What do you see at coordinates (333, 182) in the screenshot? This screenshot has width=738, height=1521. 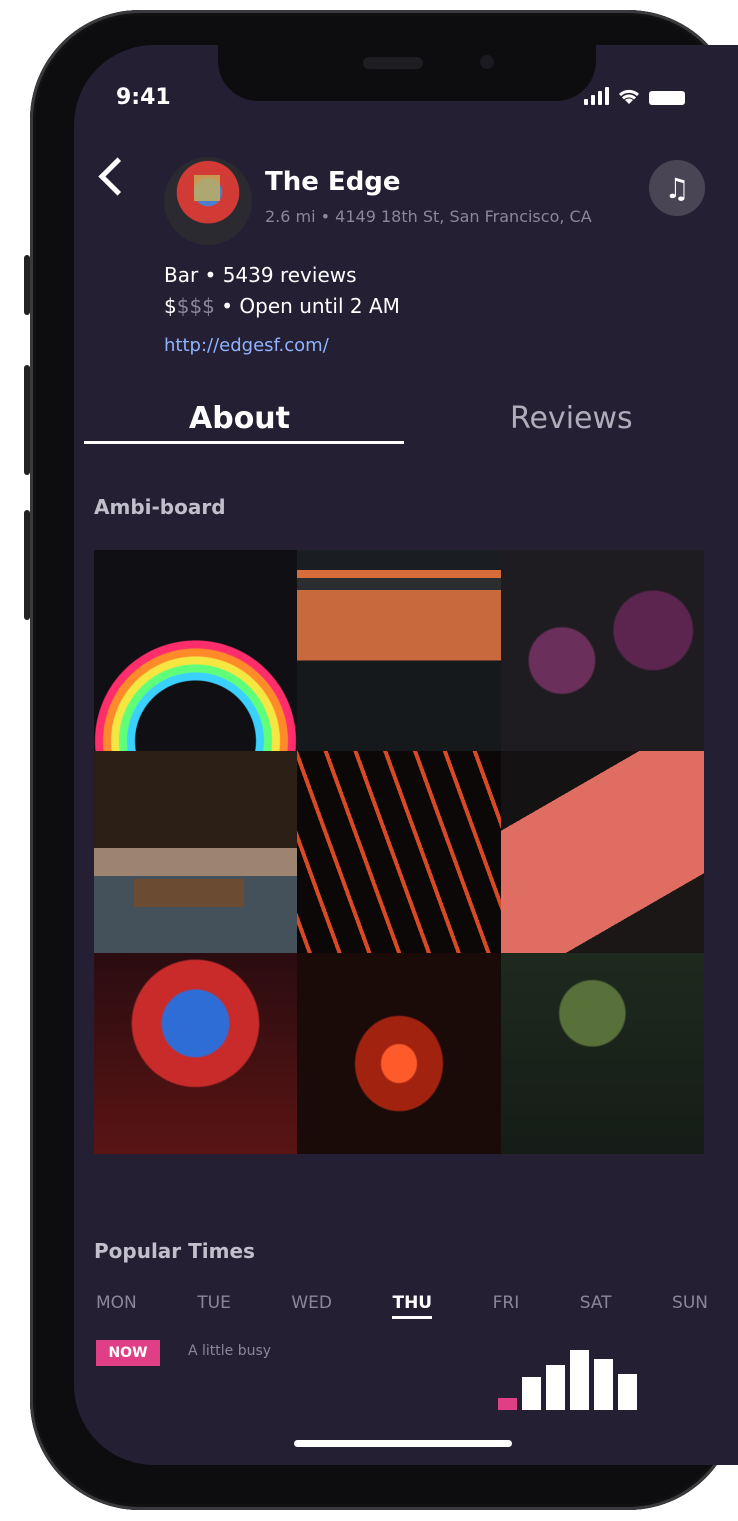 I see `venue-name: The Edge` at bounding box center [333, 182].